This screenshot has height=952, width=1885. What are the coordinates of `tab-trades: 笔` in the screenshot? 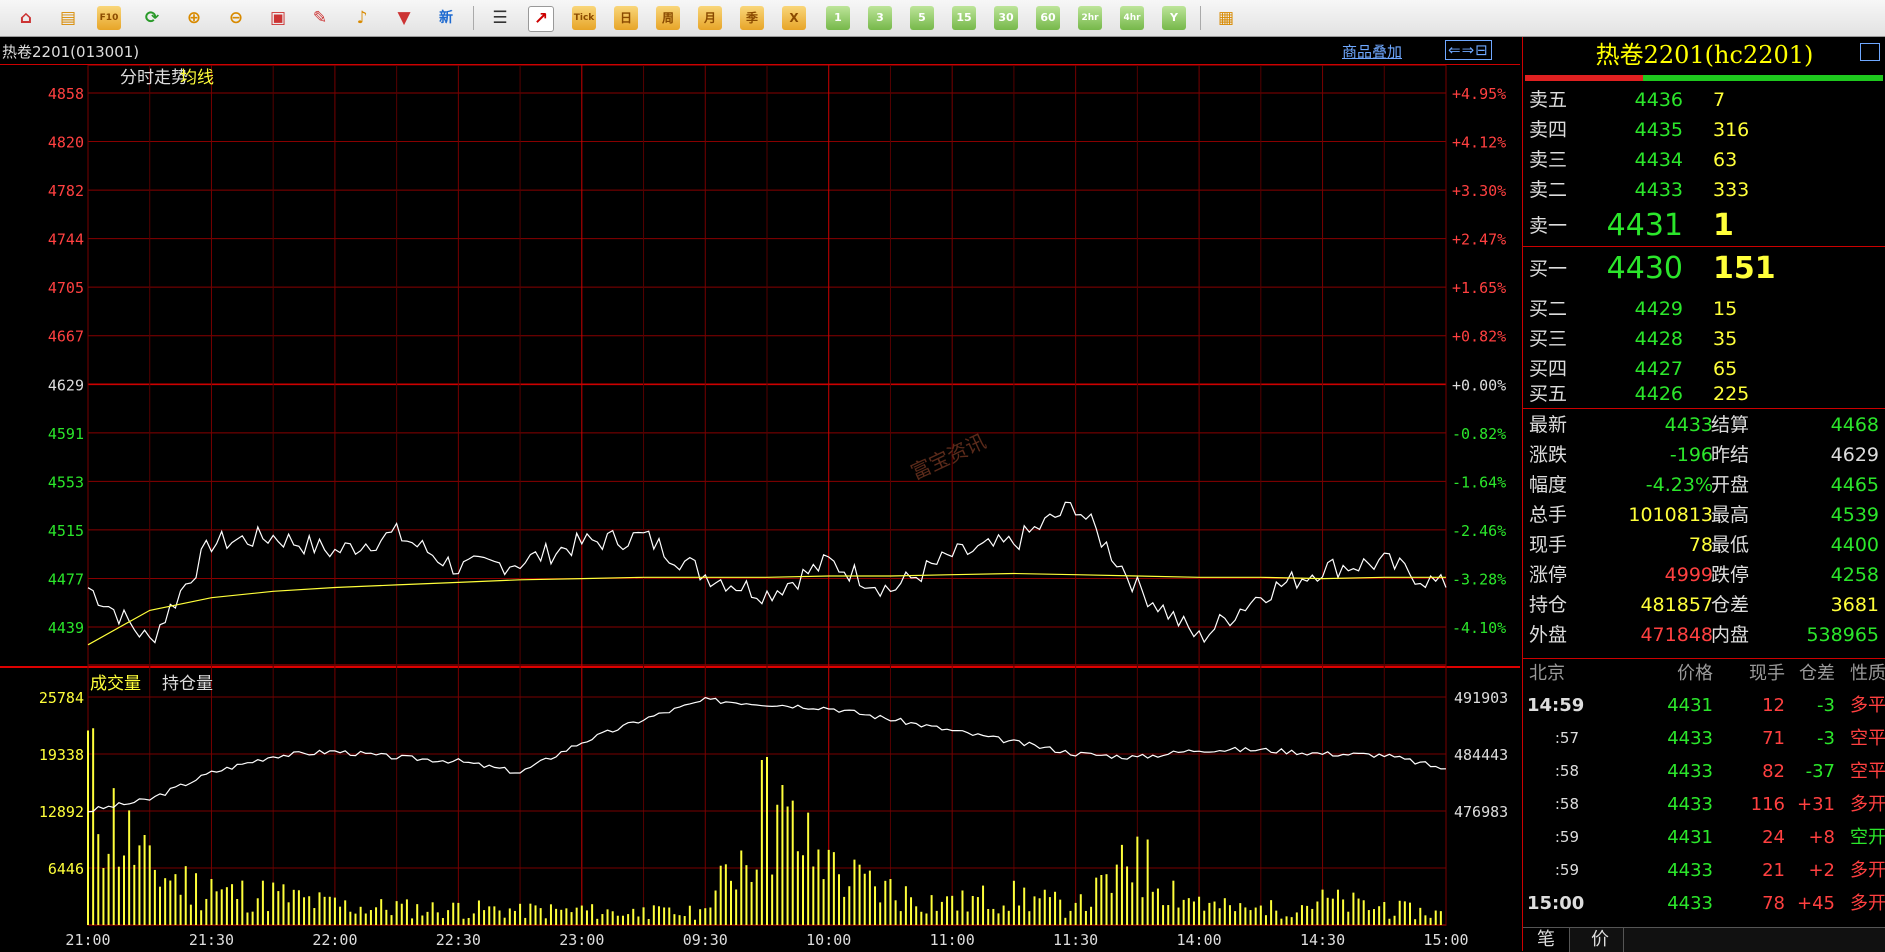 It's located at (1546, 940).